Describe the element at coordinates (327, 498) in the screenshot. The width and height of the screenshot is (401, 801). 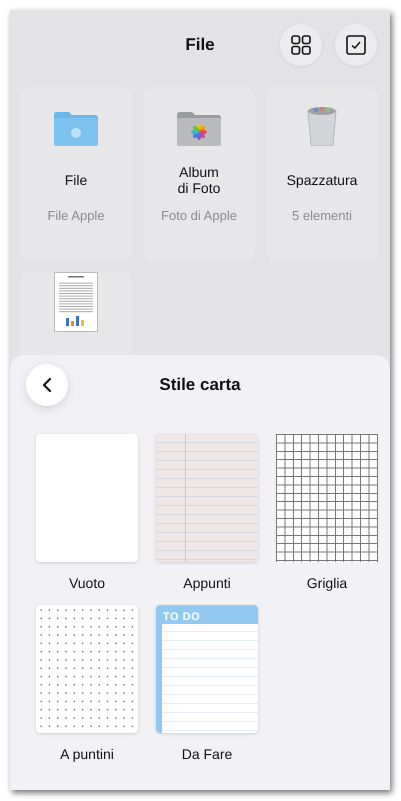
I see `grid-paper-thumbnail` at that location.